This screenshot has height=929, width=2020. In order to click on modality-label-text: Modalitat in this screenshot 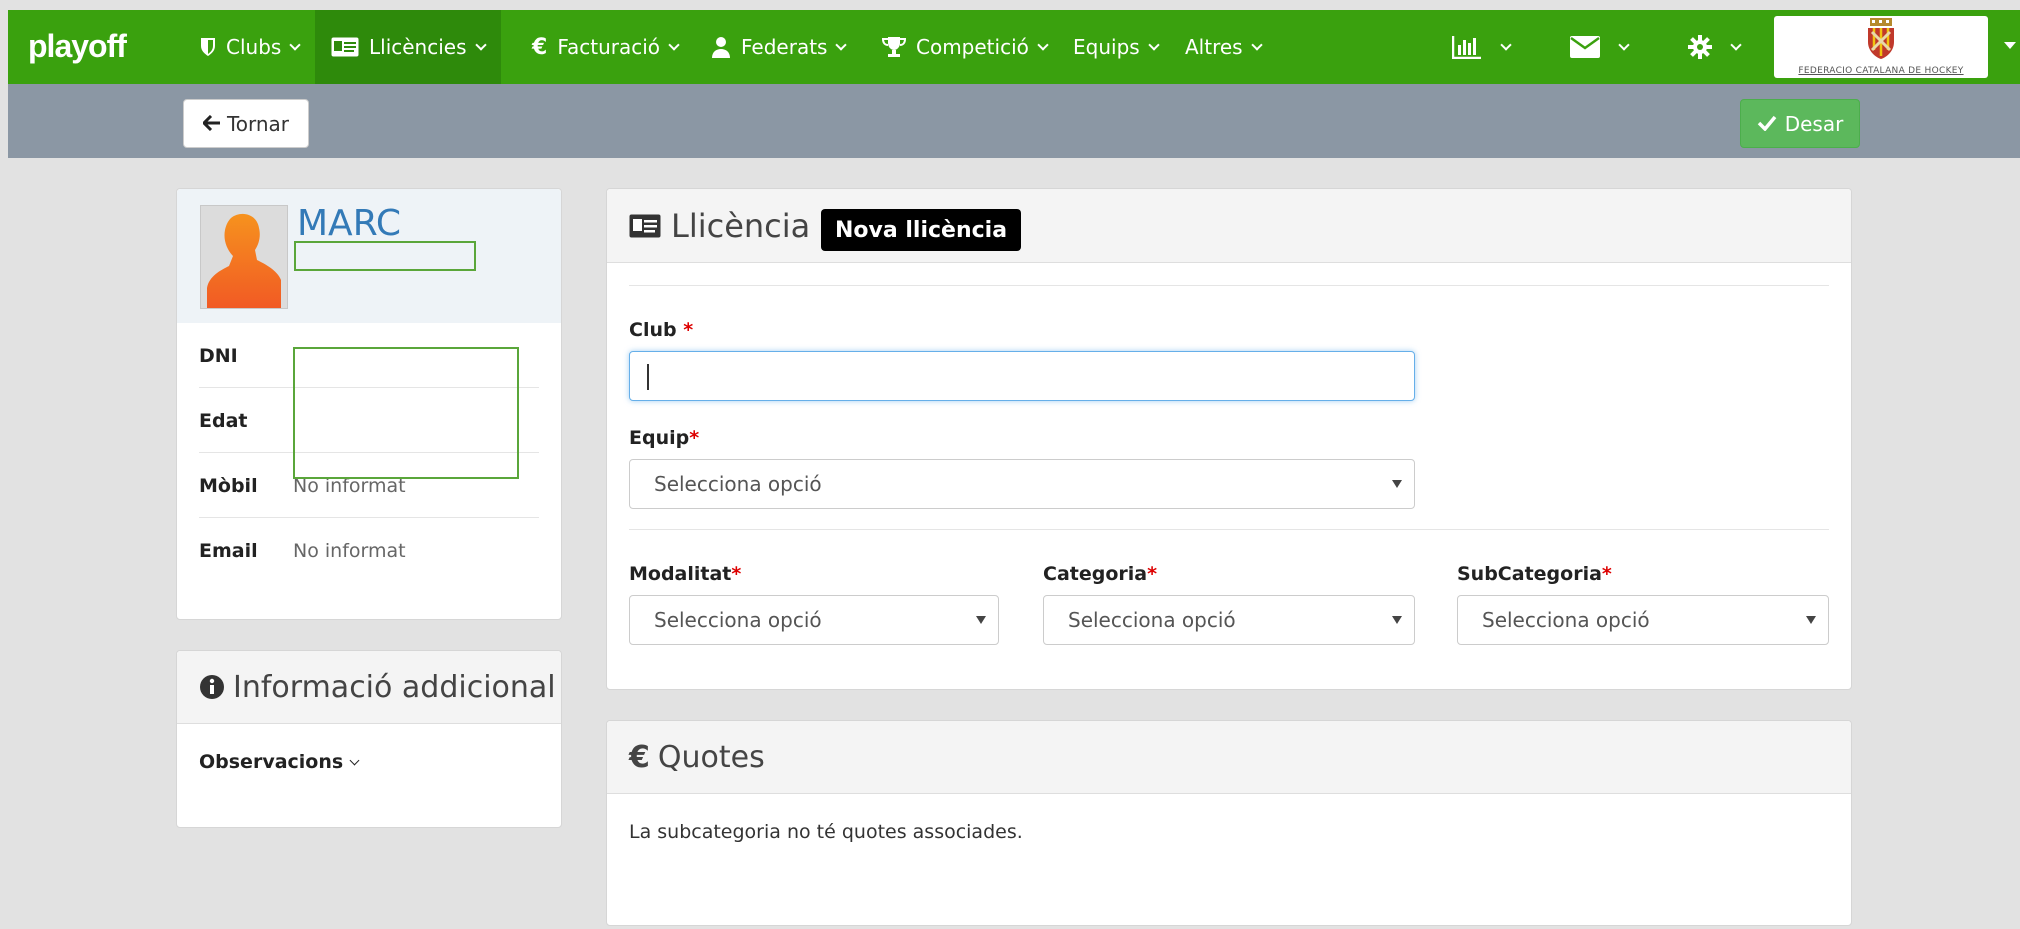, I will do `click(680, 574)`.